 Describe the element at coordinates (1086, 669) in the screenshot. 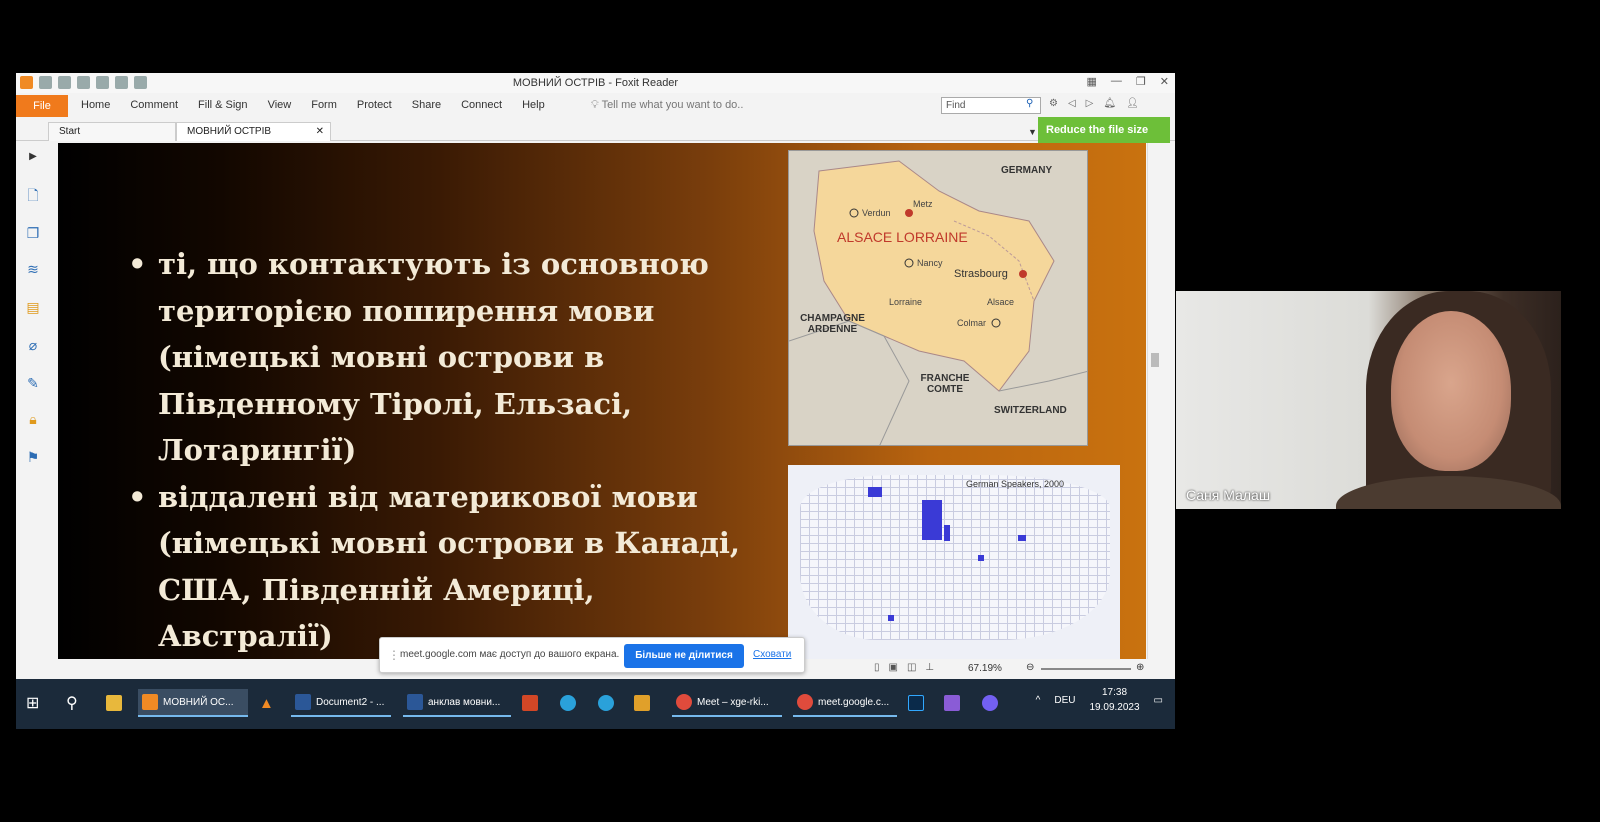

I see `zoom-slider` at that location.